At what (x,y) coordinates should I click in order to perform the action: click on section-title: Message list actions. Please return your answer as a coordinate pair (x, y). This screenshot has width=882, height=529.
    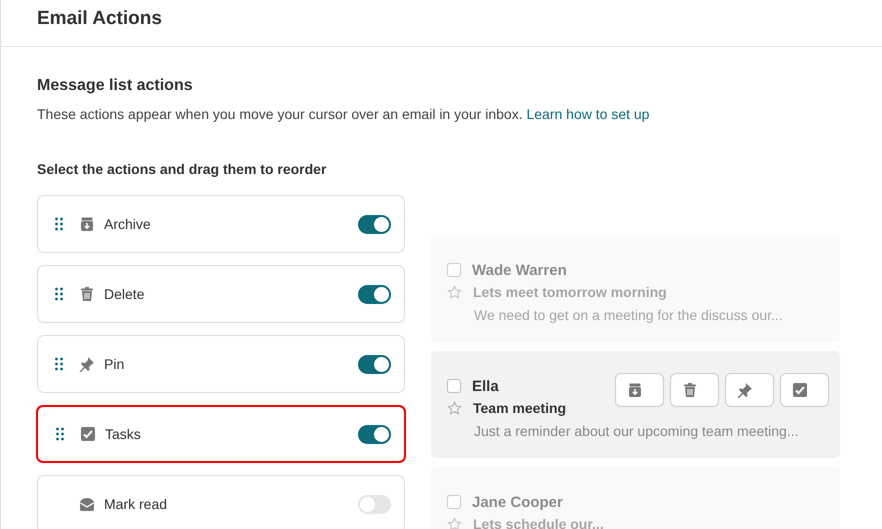
    Looking at the image, I should click on (115, 86).